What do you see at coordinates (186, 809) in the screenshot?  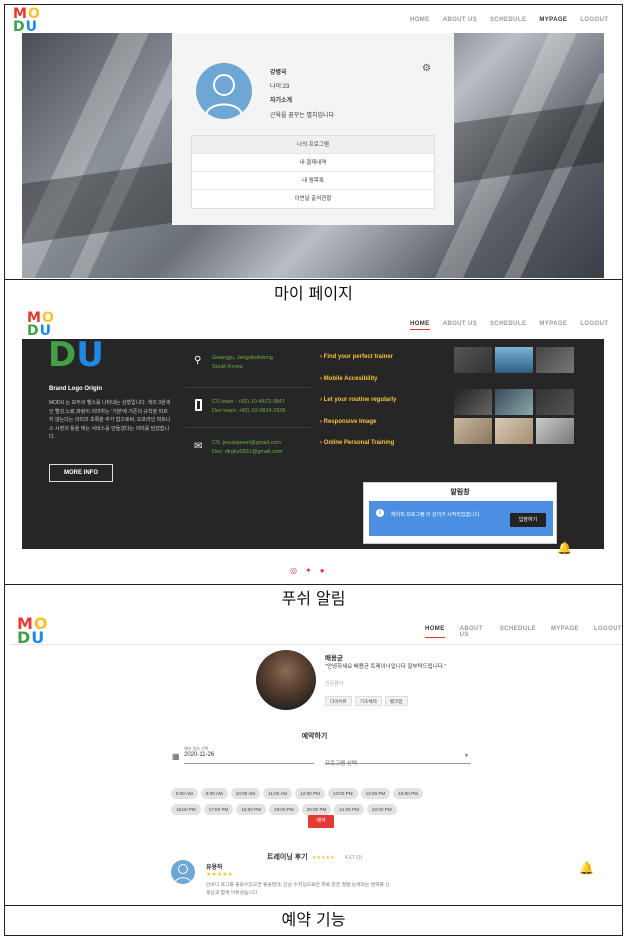 I see `time-slot: 16:00 PM` at bounding box center [186, 809].